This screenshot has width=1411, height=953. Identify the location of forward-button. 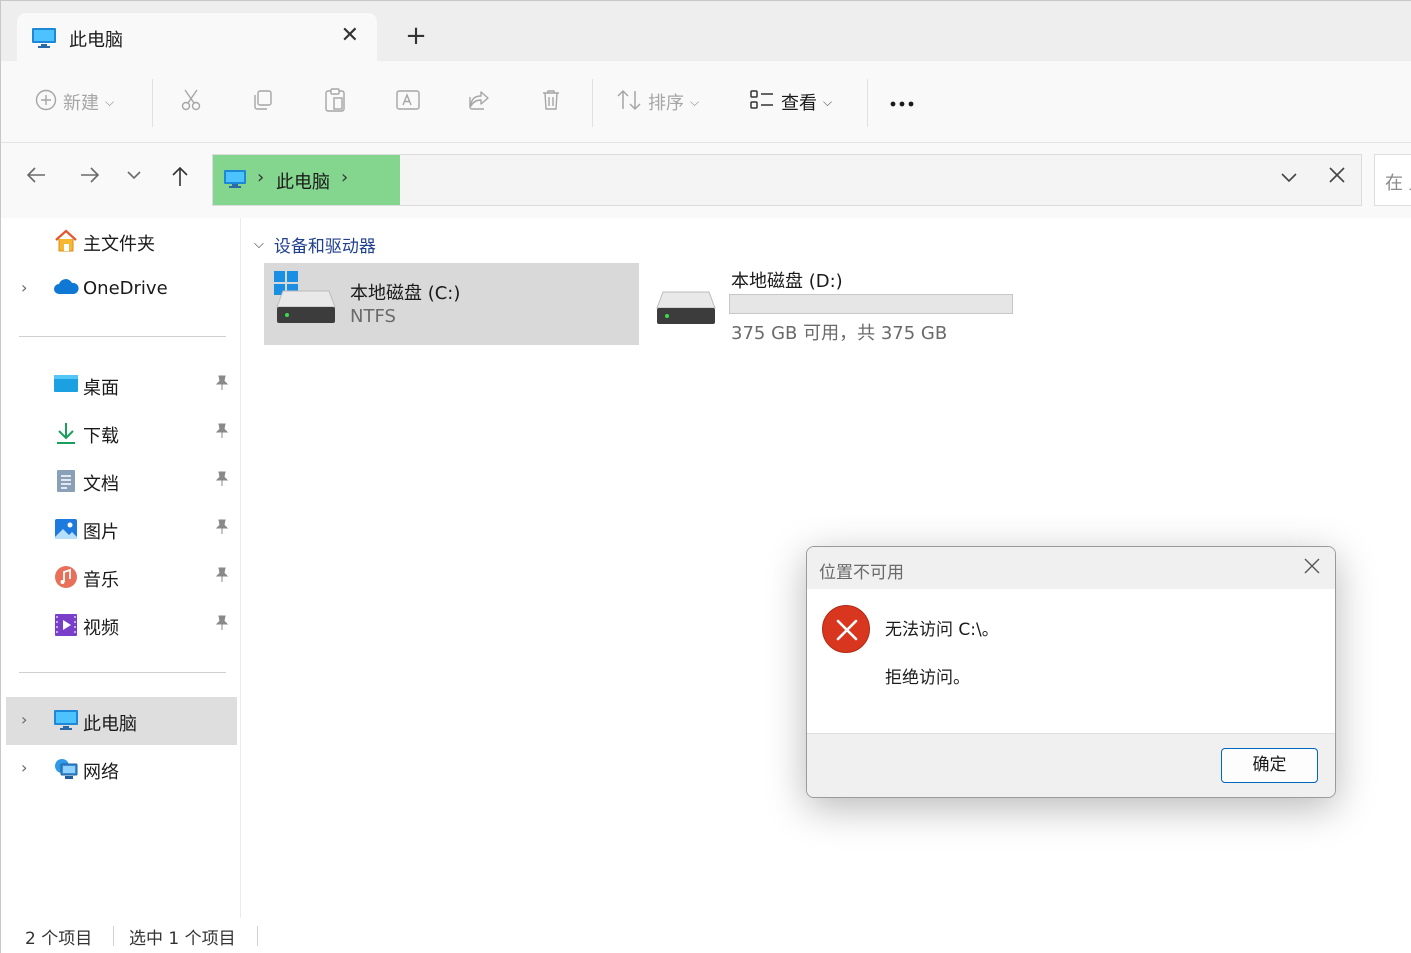
(90, 178).